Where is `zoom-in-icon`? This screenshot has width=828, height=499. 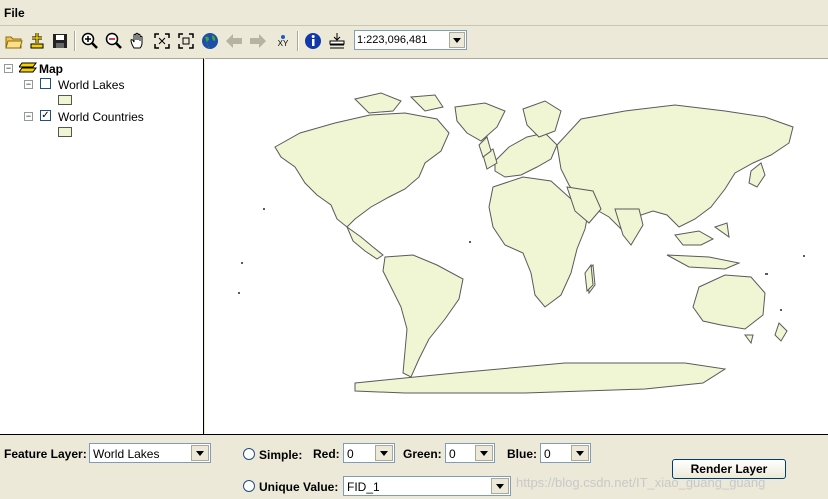 zoom-in-icon is located at coordinates (90, 41).